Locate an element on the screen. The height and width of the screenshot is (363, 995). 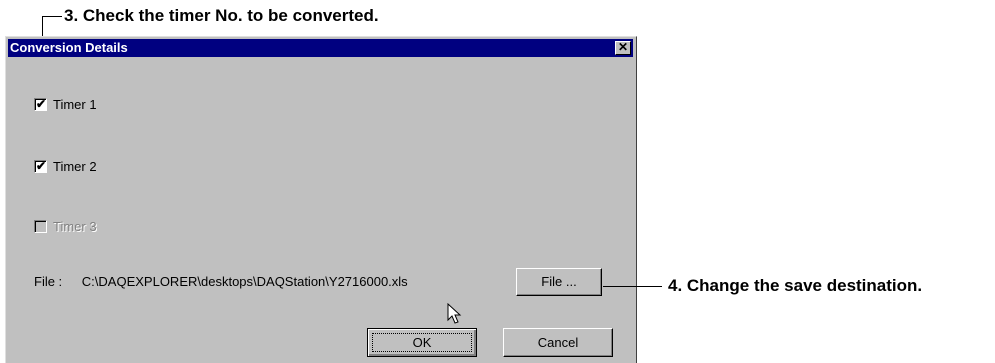
timer-3-checkbox is located at coordinates (40, 226).